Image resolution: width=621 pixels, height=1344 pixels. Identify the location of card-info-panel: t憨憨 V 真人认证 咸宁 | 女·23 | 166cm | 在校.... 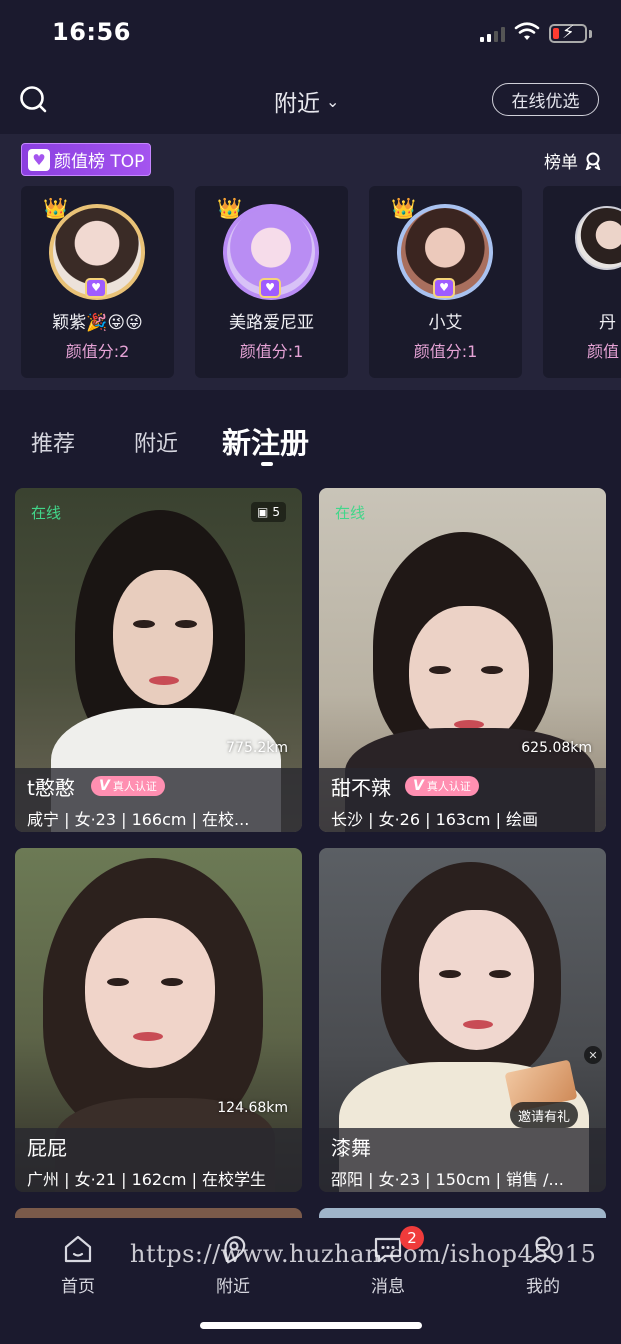
(158, 800).